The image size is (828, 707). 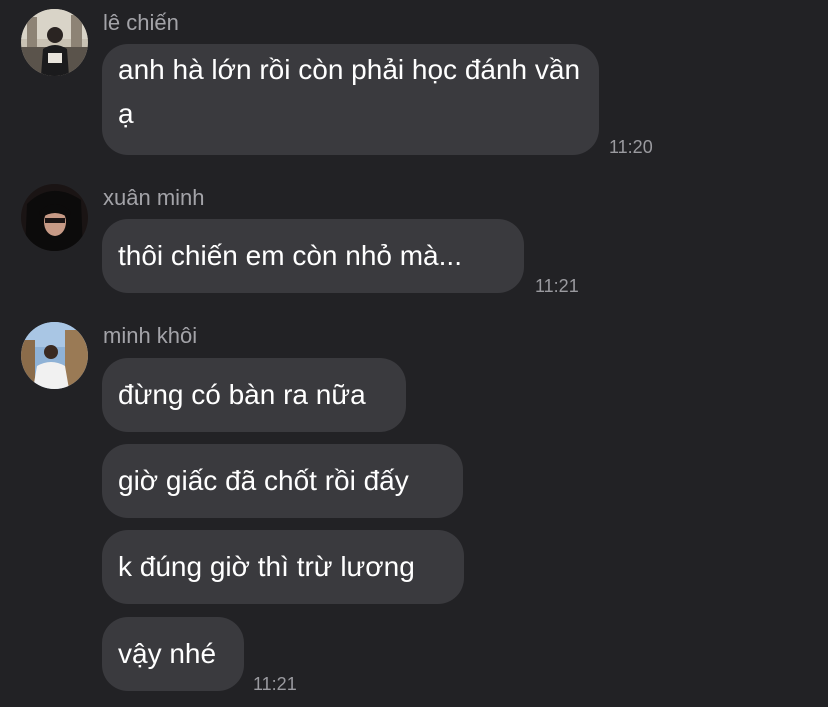 I want to click on message-text: vậy nhé, so click(x=167, y=653).